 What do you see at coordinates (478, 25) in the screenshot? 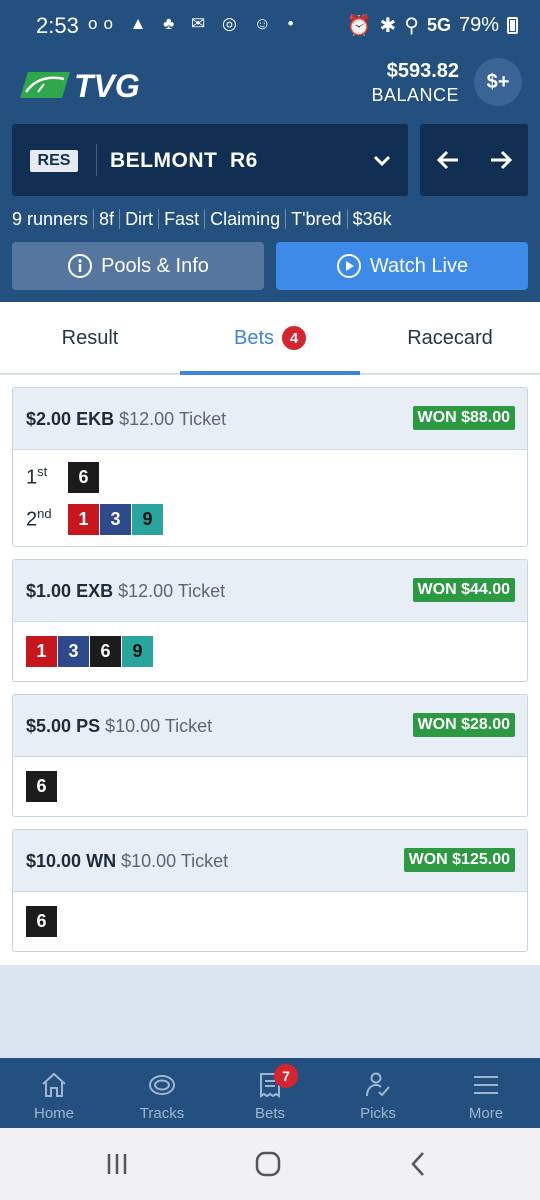
I see `battery-percent: 79%` at bounding box center [478, 25].